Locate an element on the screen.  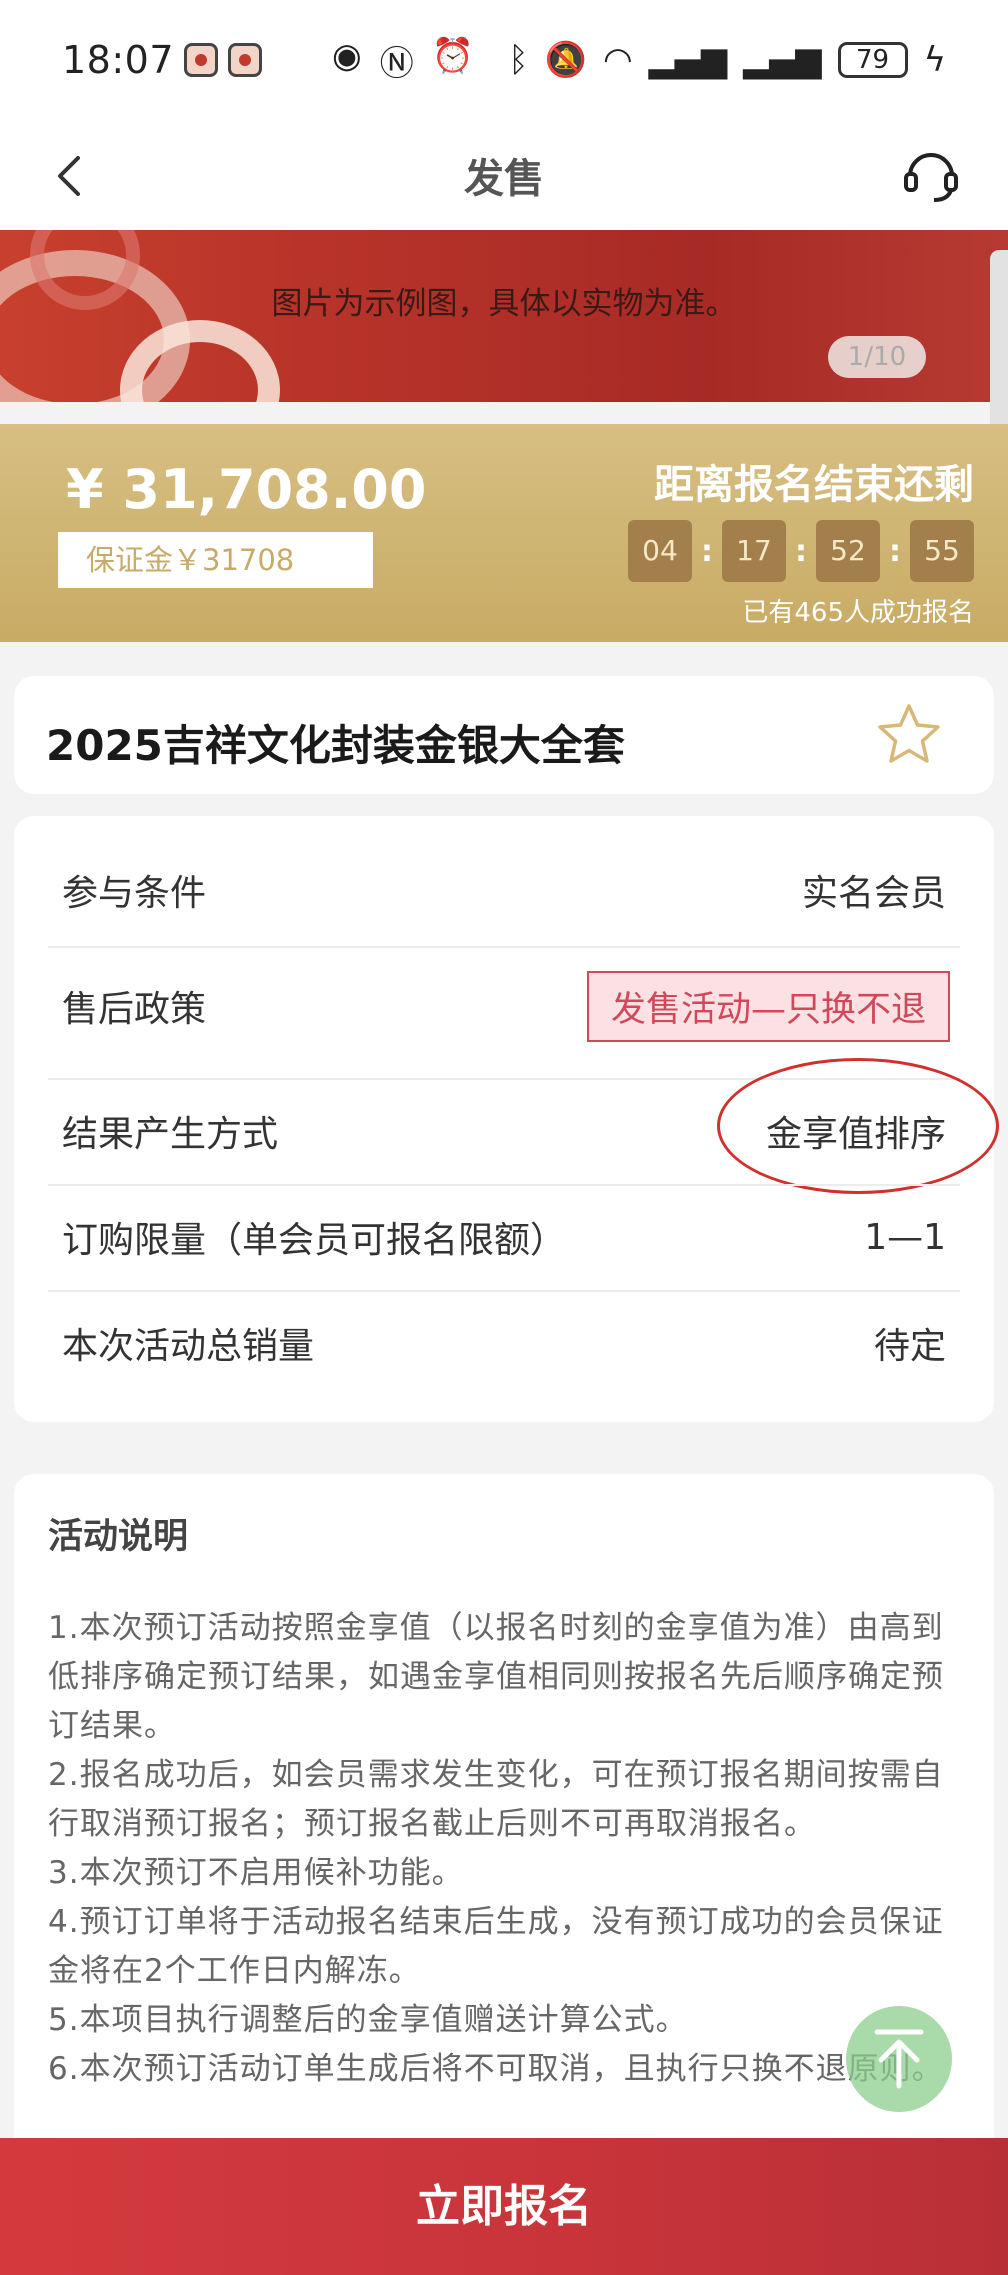
nav-bar: 发售 is located at coordinates (504, 175).